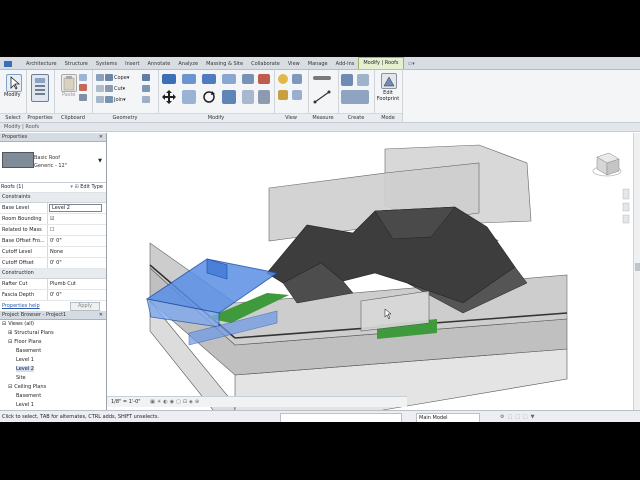  Describe the element at coordinates (448, 417) in the screenshot. I see `active-model-select: Main Model` at that location.